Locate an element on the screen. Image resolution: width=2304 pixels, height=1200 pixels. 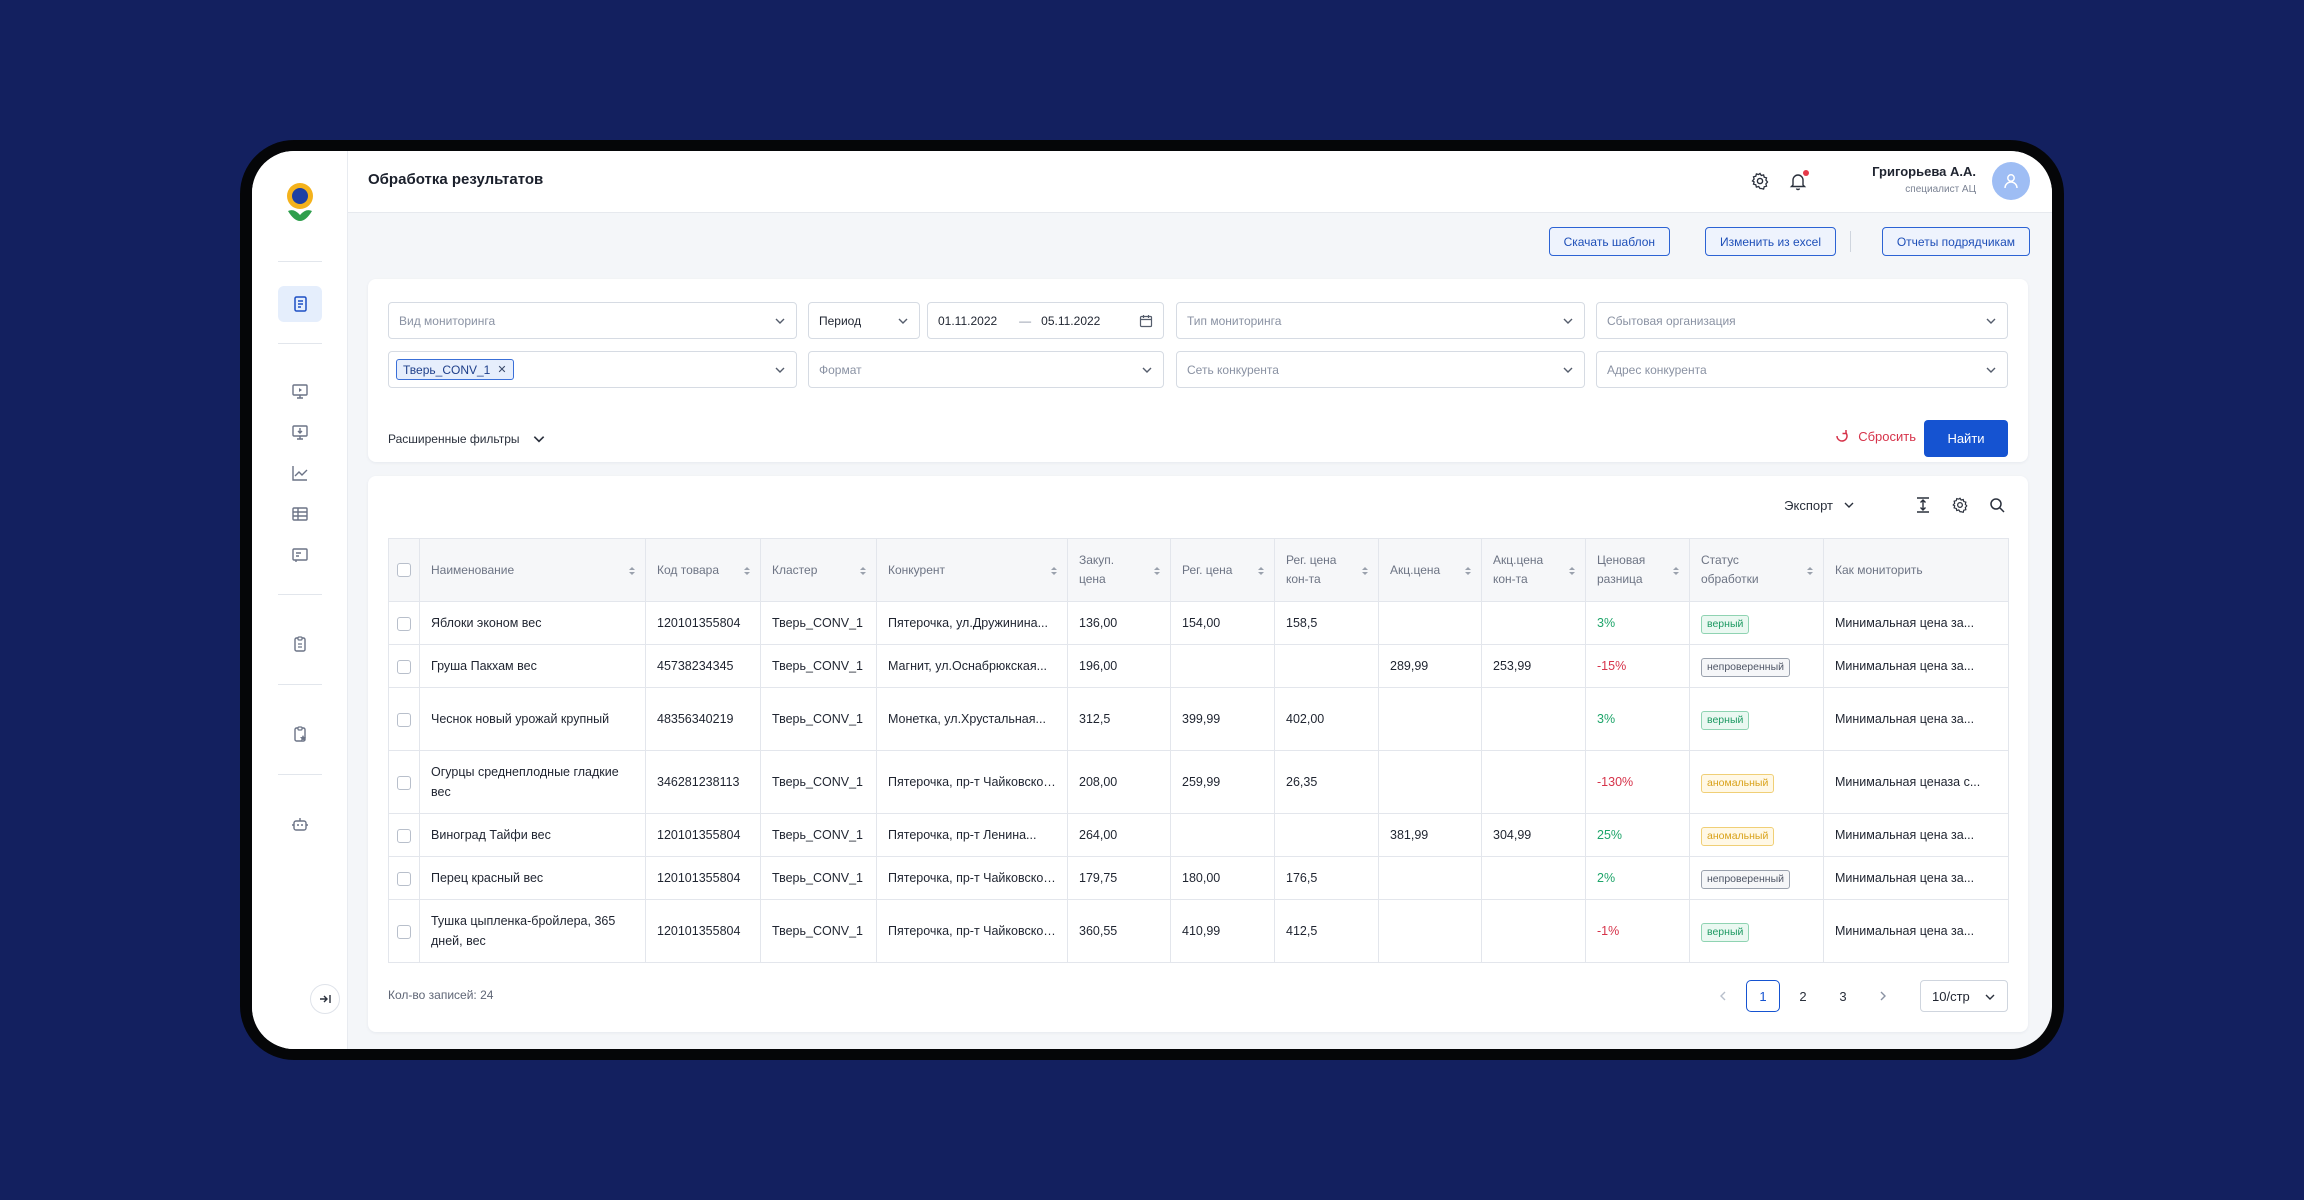
chevron-left-icon is located at coordinates (1723, 996).